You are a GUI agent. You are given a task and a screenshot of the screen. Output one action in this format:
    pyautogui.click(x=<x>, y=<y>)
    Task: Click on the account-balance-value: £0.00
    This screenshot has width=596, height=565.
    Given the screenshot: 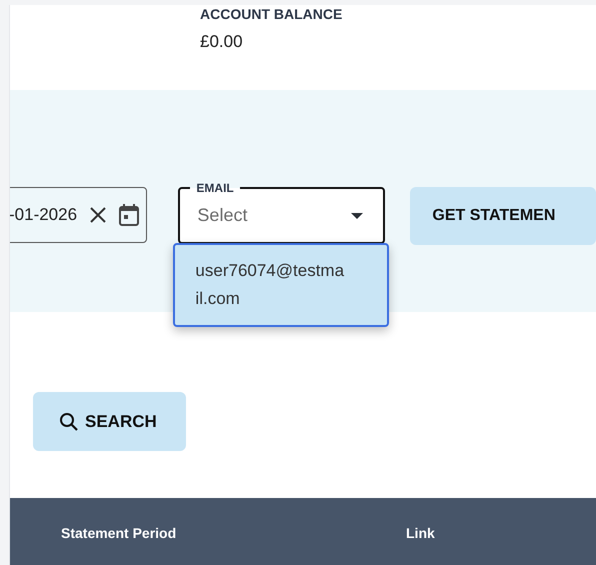 What is the action you would take?
    pyautogui.click(x=222, y=42)
    